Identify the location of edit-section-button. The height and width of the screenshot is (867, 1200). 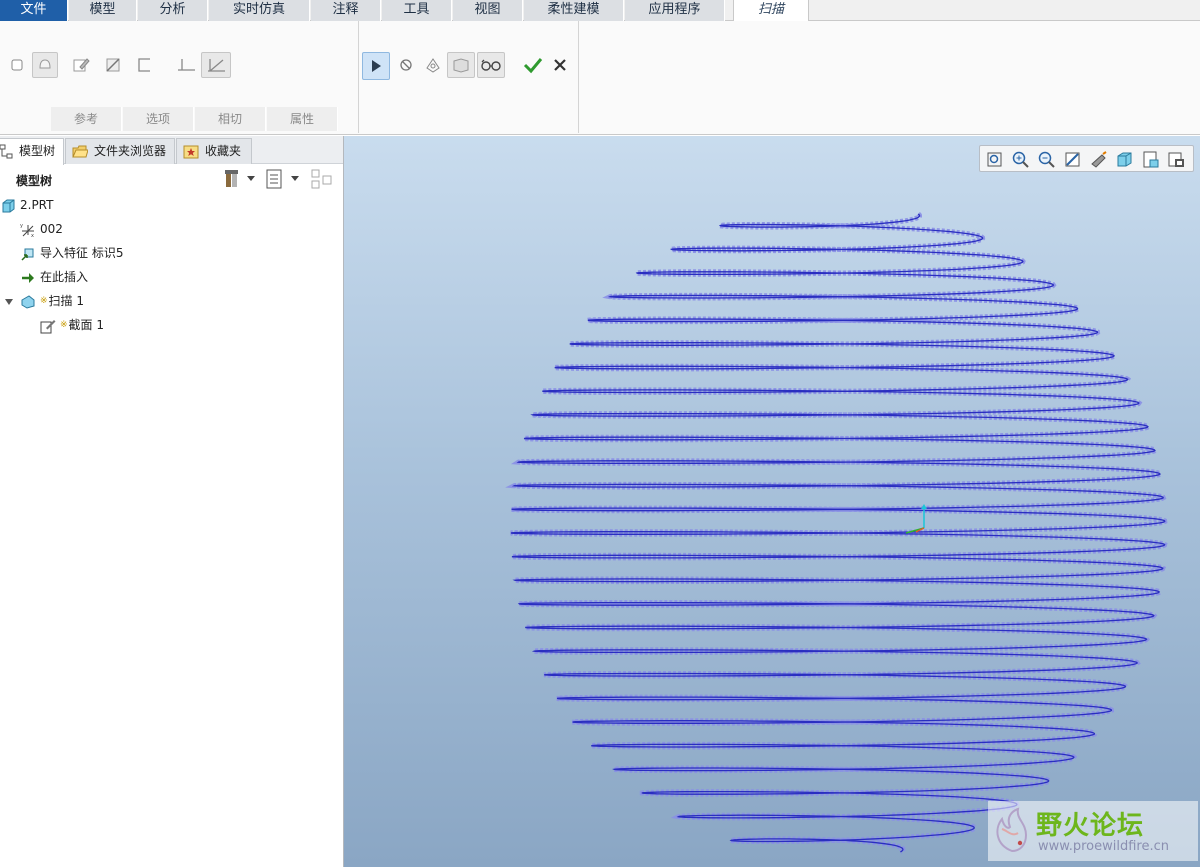
(81, 65).